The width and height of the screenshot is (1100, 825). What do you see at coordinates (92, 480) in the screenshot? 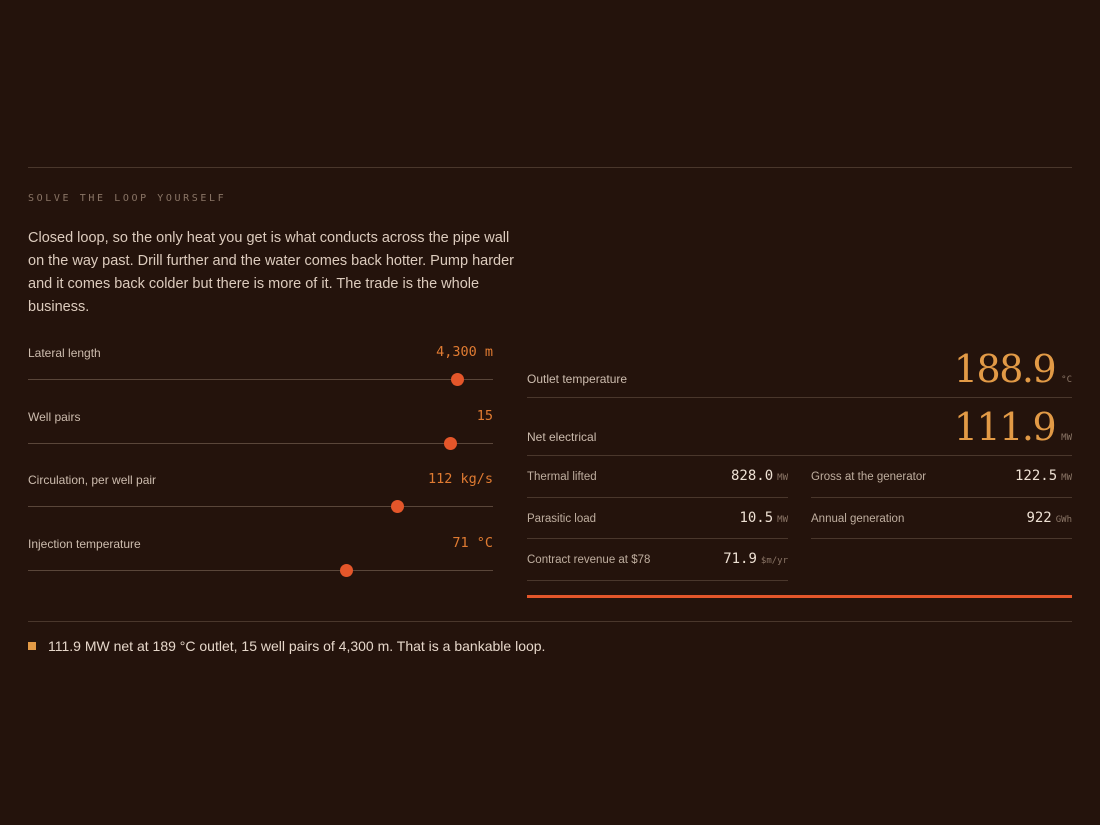
I see `control-label: Circulation, per well pair` at bounding box center [92, 480].